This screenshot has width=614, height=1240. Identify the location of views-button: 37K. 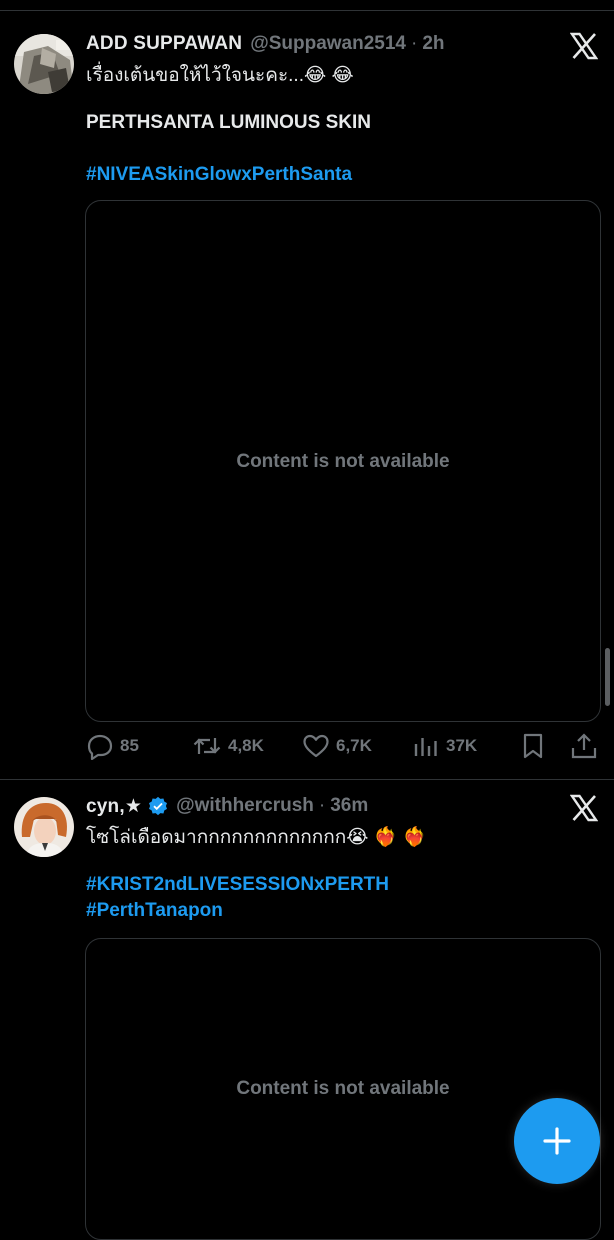
(444, 746).